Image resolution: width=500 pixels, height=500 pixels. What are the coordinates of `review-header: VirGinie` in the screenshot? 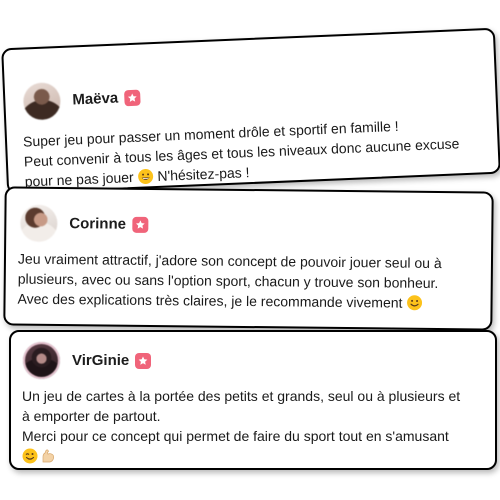 It's located at (87, 360).